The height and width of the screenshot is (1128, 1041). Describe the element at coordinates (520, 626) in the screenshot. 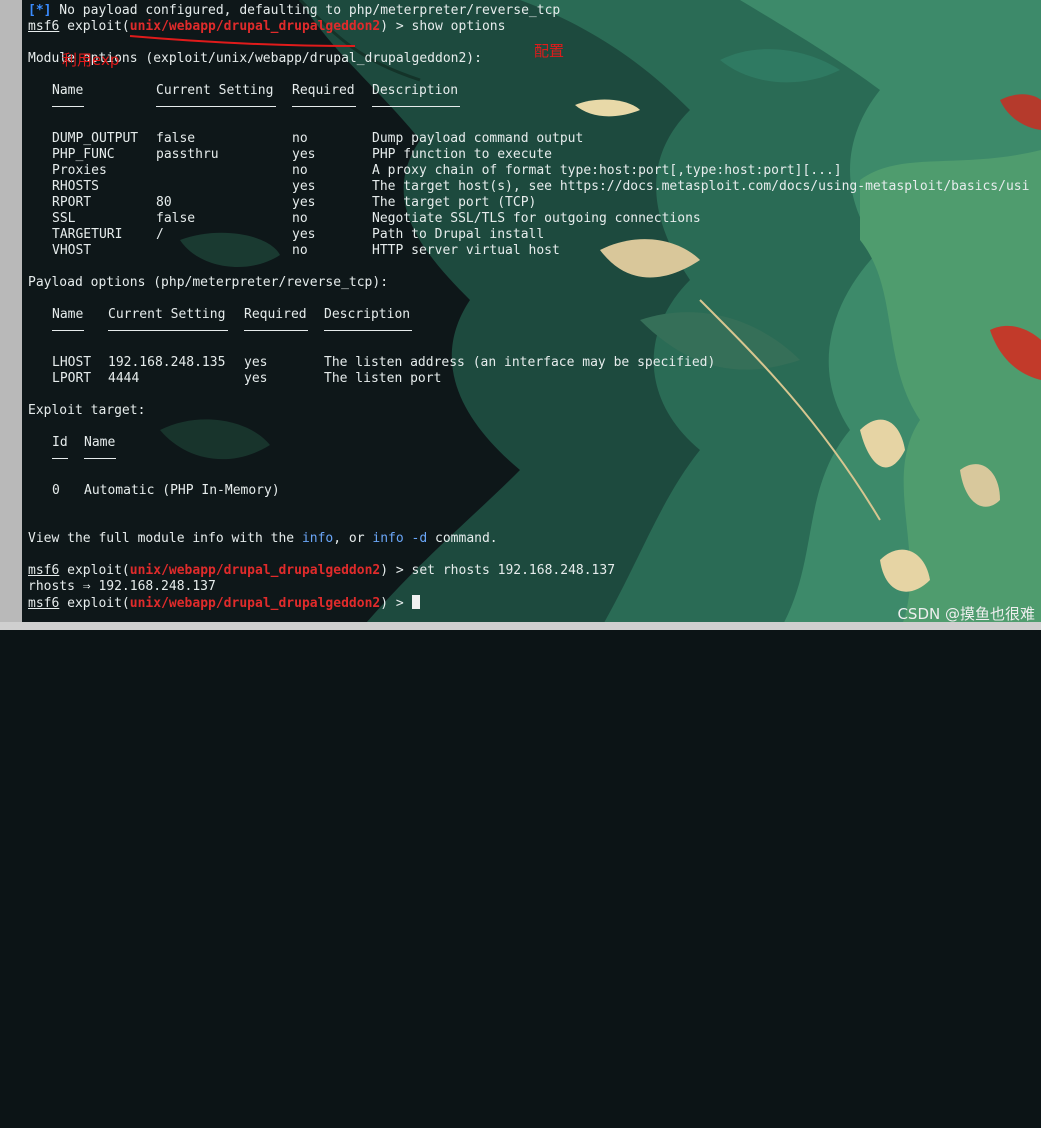

I see `bottom-window-edge` at that location.